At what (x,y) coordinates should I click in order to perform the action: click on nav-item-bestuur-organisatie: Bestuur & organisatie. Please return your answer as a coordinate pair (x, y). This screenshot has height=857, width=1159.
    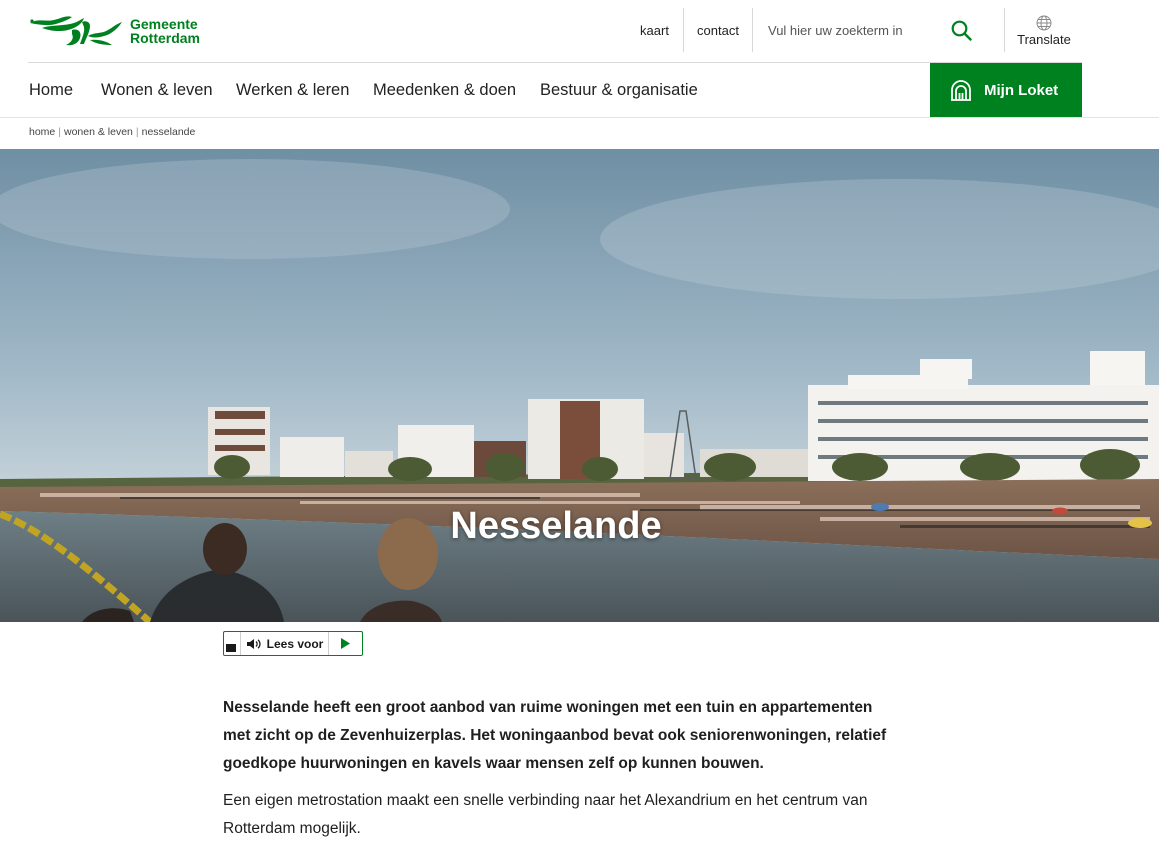
    Looking at the image, I should click on (619, 90).